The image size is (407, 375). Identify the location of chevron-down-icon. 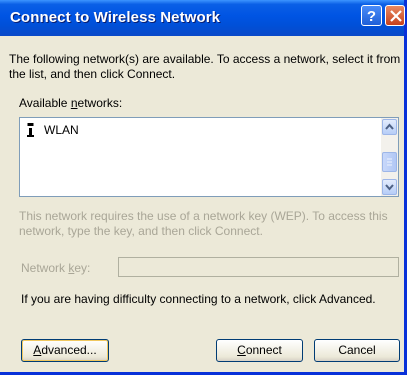
(389, 187).